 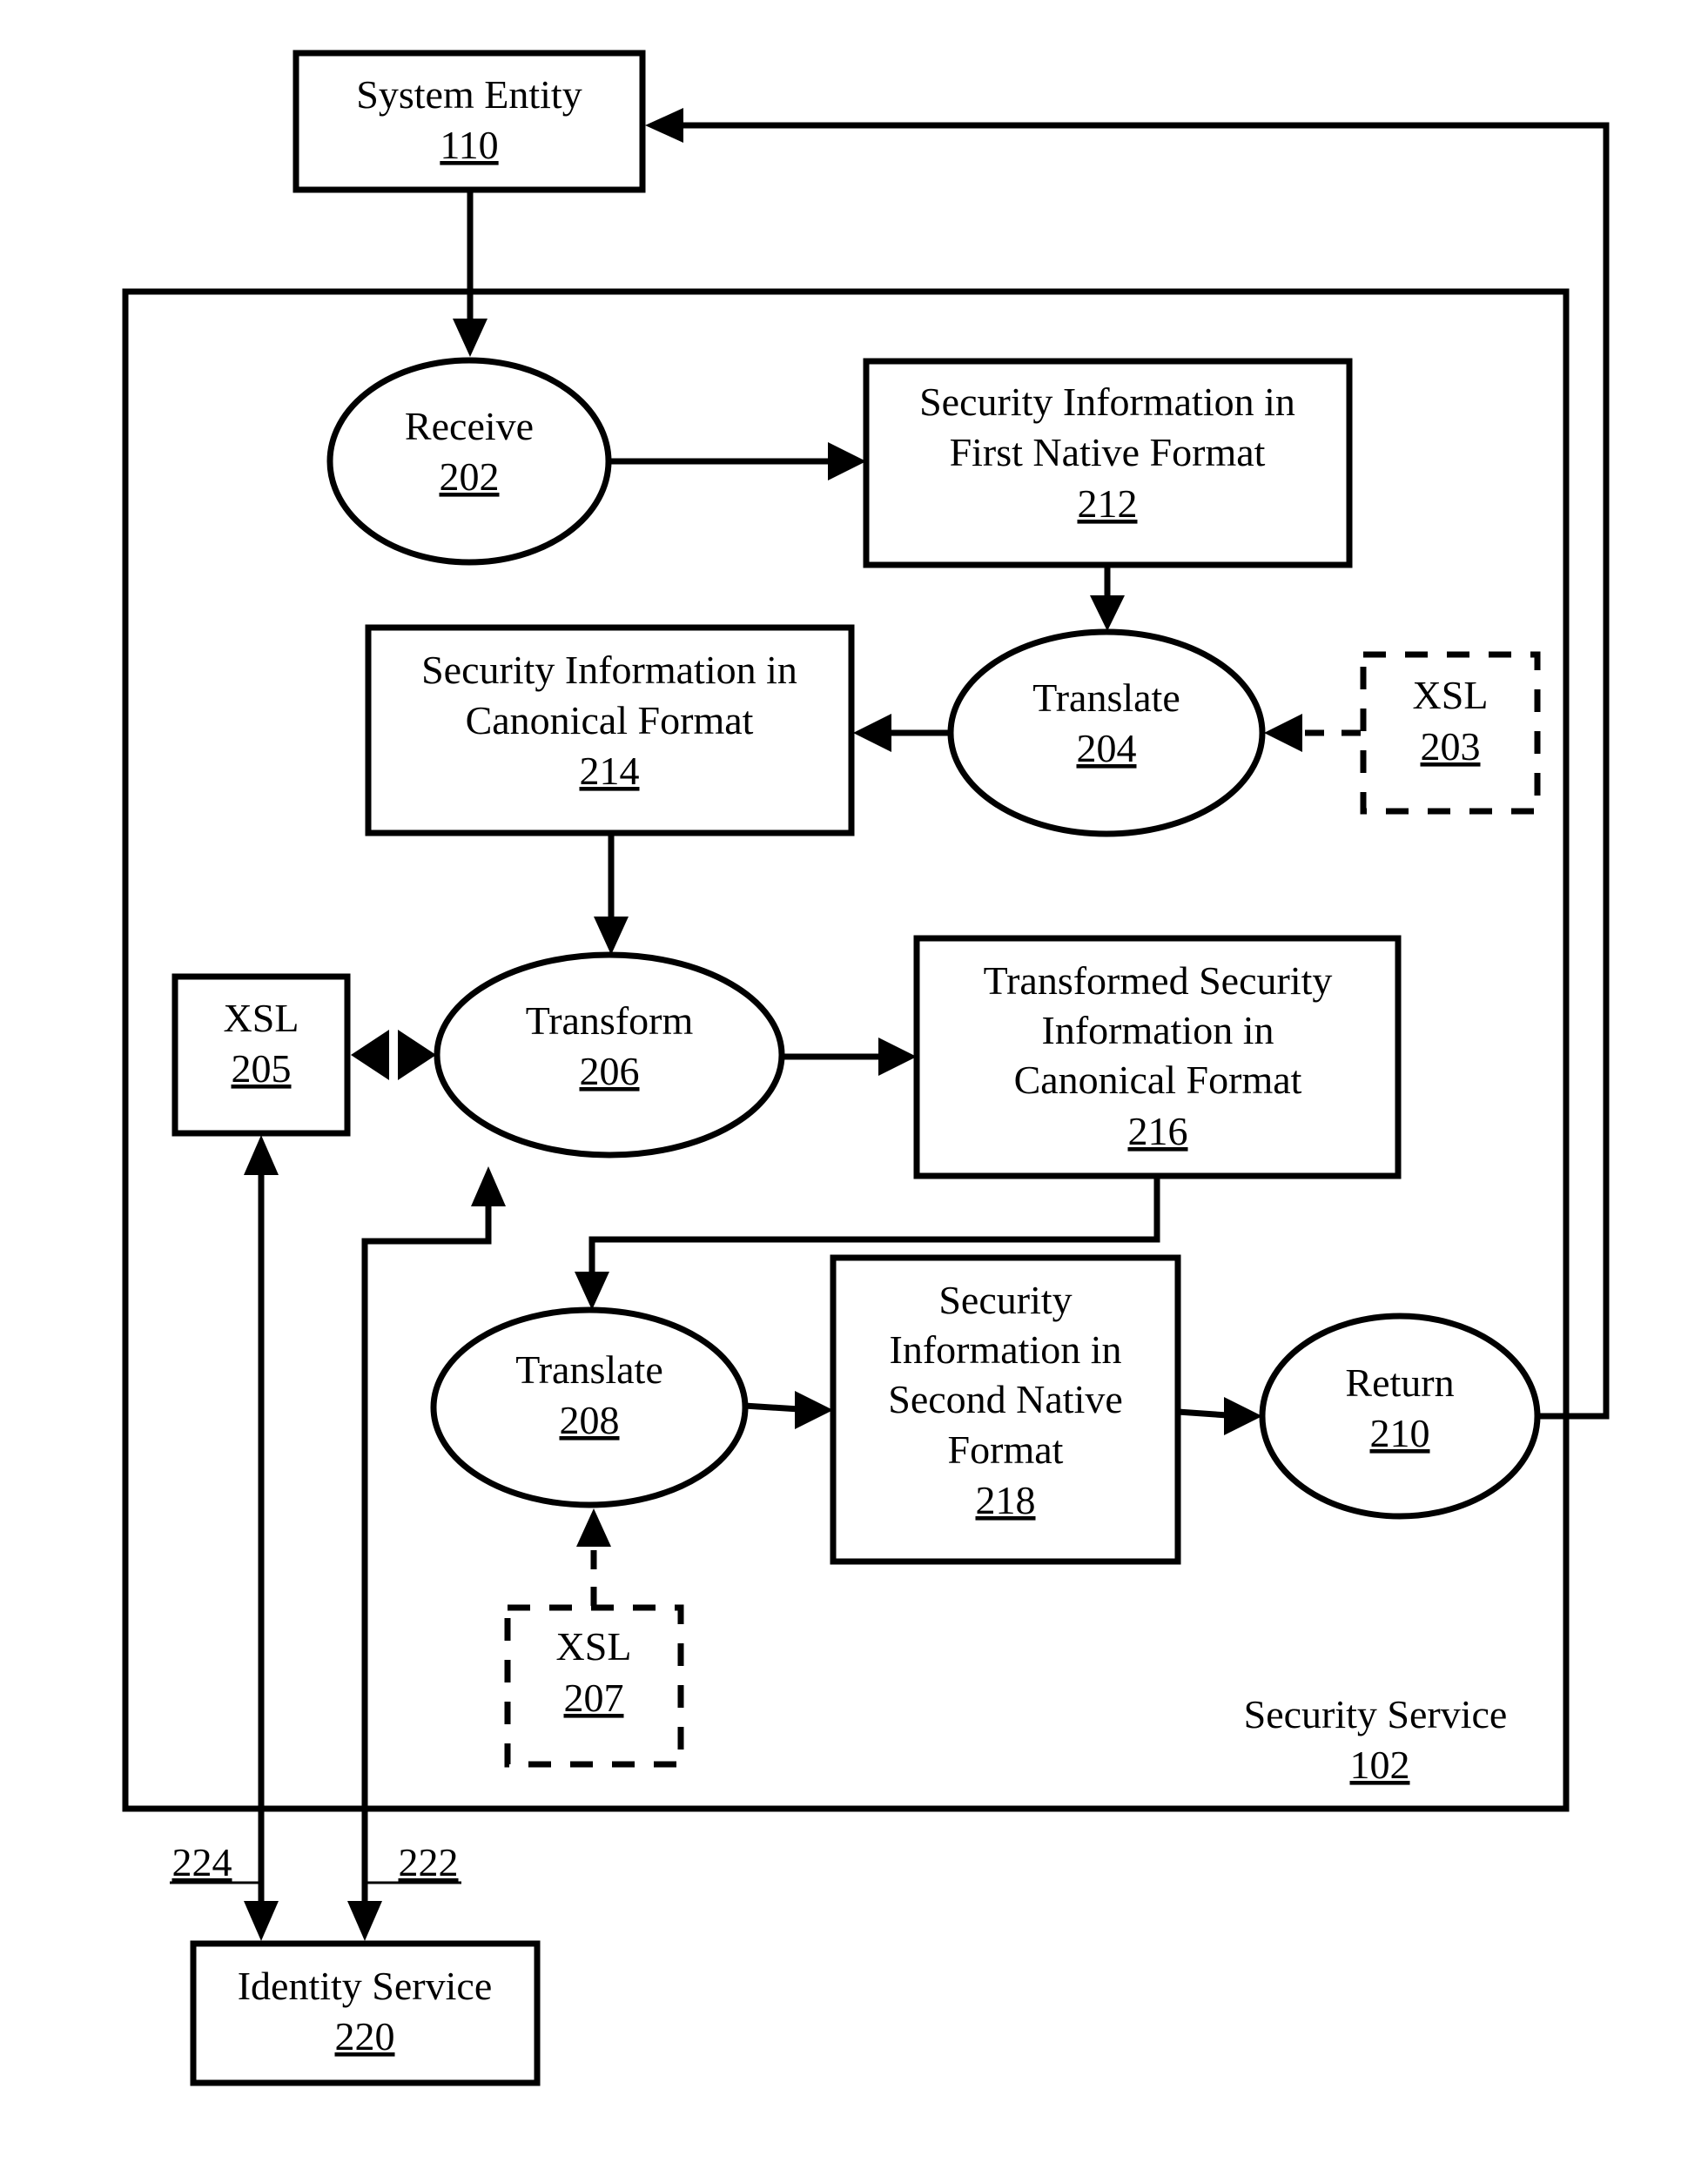 I want to click on node-return-210: Return 210, so click(x=1400, y=1416).